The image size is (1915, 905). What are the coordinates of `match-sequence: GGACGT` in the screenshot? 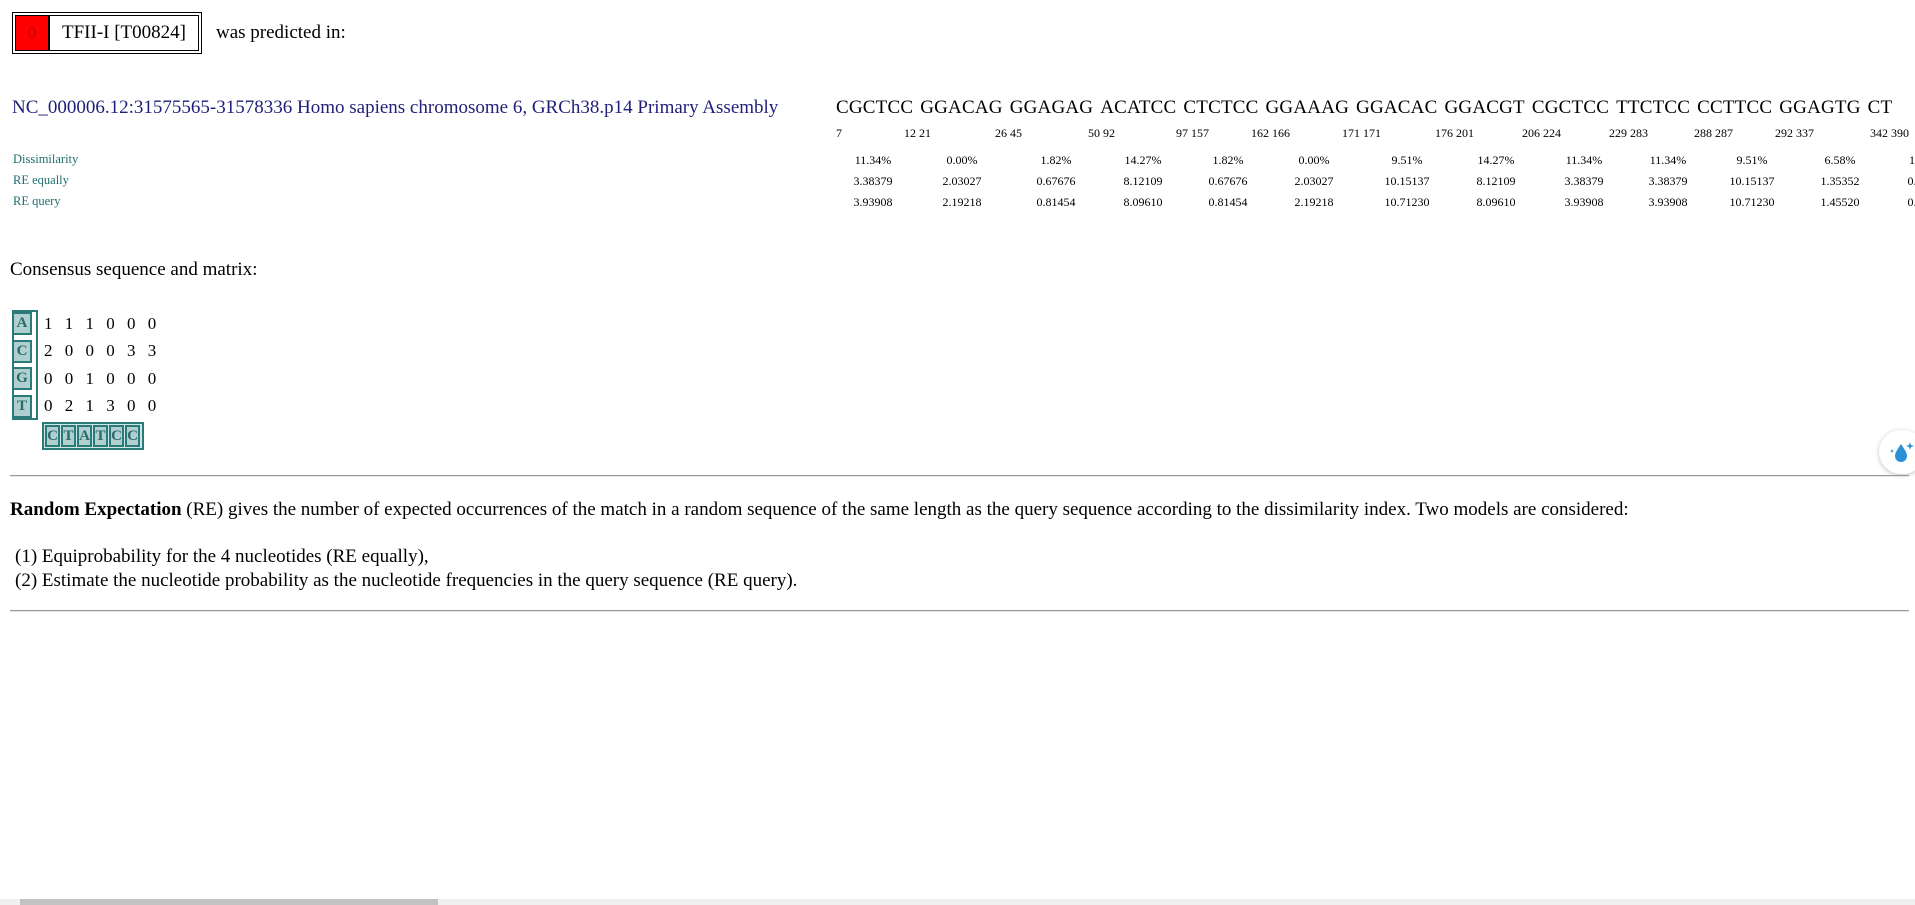 It's located at (1484, 107).